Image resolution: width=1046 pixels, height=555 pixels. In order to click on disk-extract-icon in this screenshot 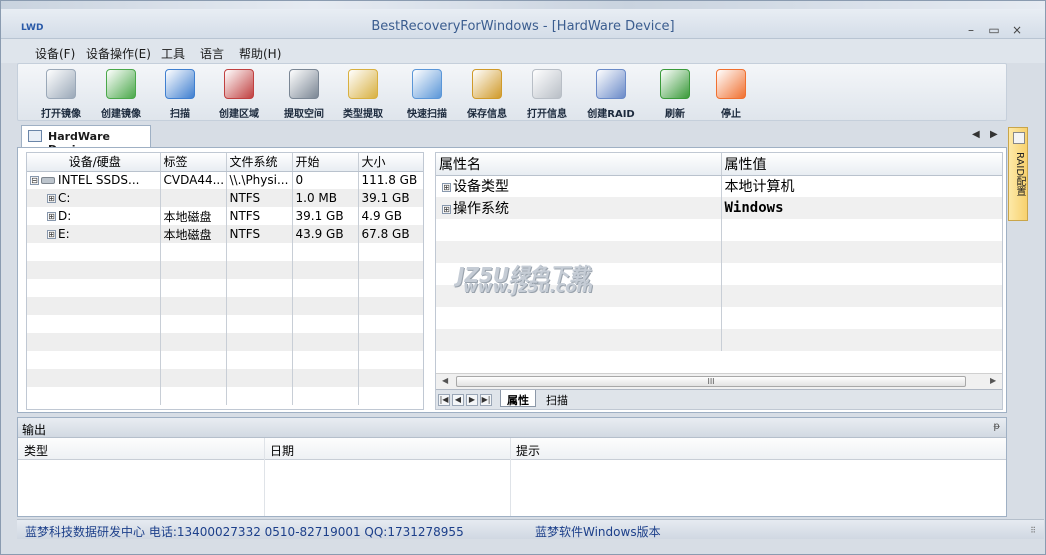, I will do `click(304, 84)`.